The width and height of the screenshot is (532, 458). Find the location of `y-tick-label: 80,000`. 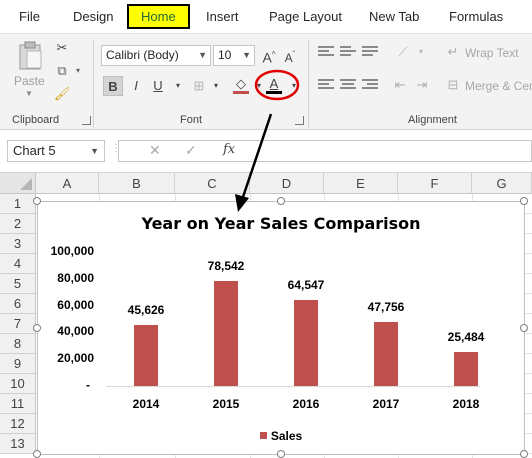

y-tick-label: 80,000 is located at coordinates (75, 277).